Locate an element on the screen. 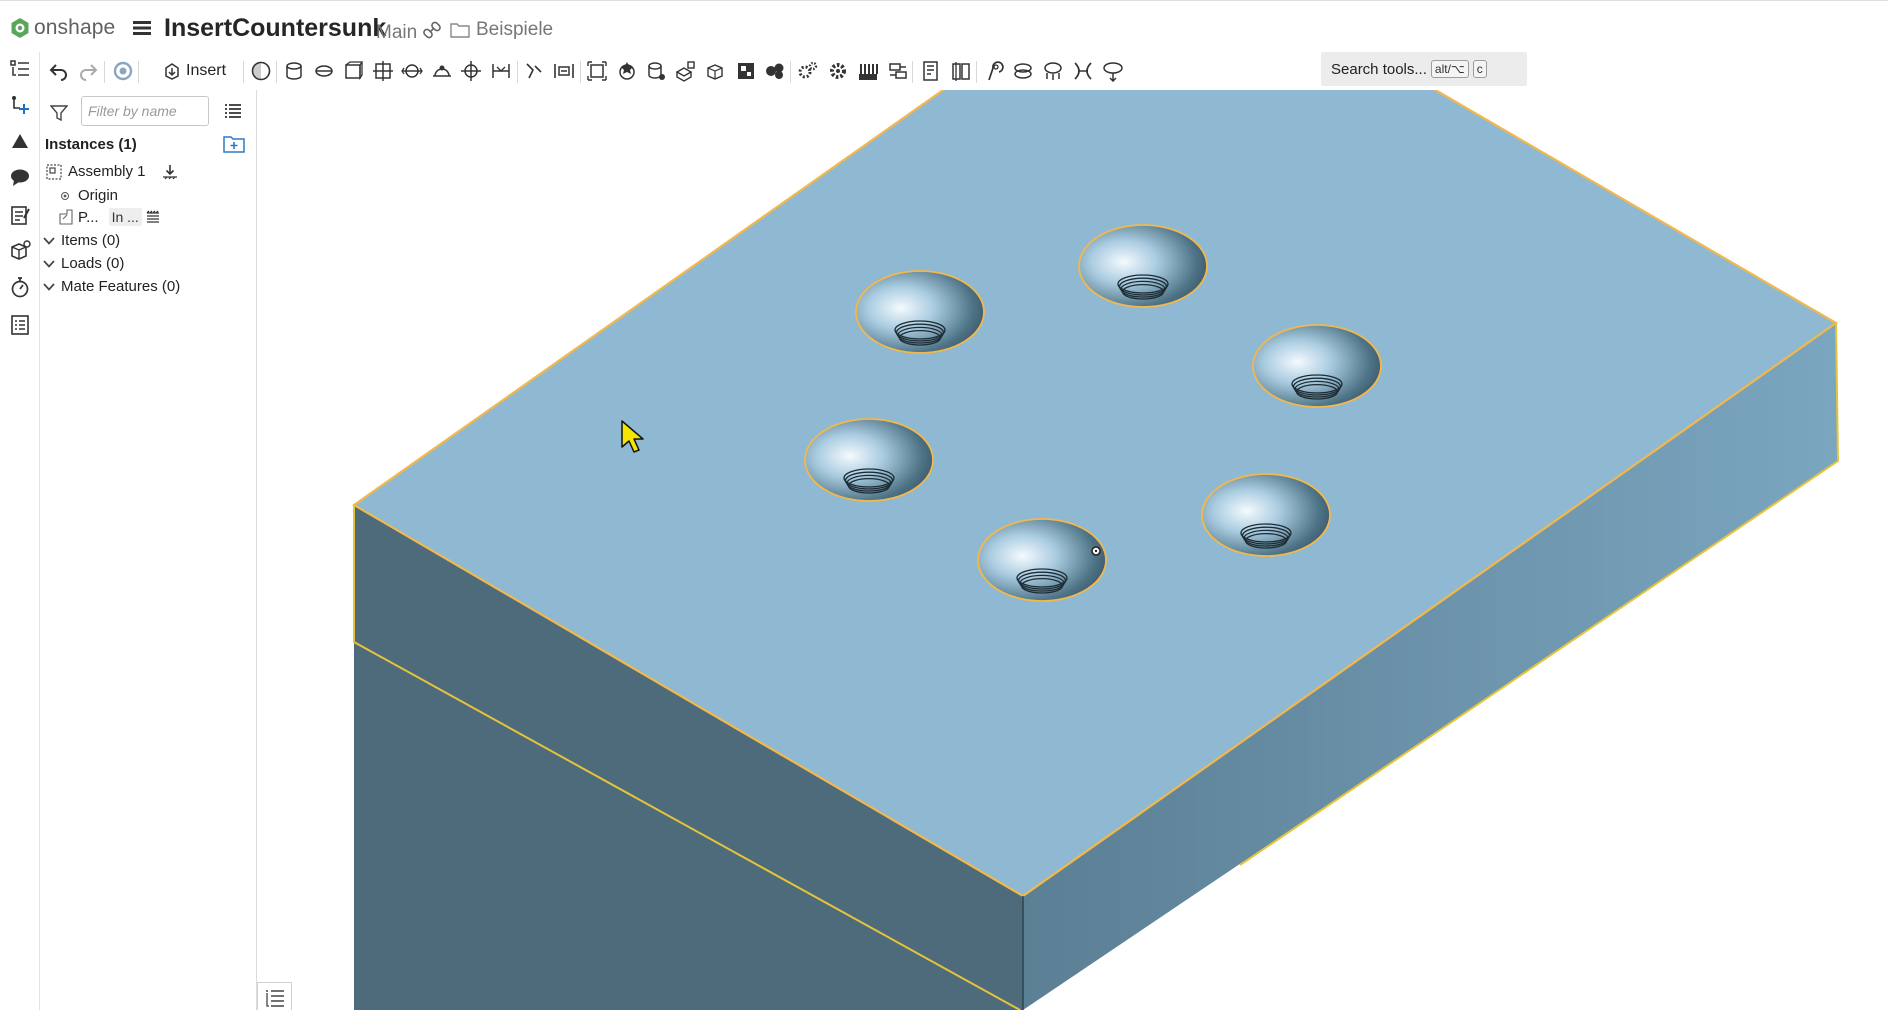  redo-icon is located at coordinates (88, 71).